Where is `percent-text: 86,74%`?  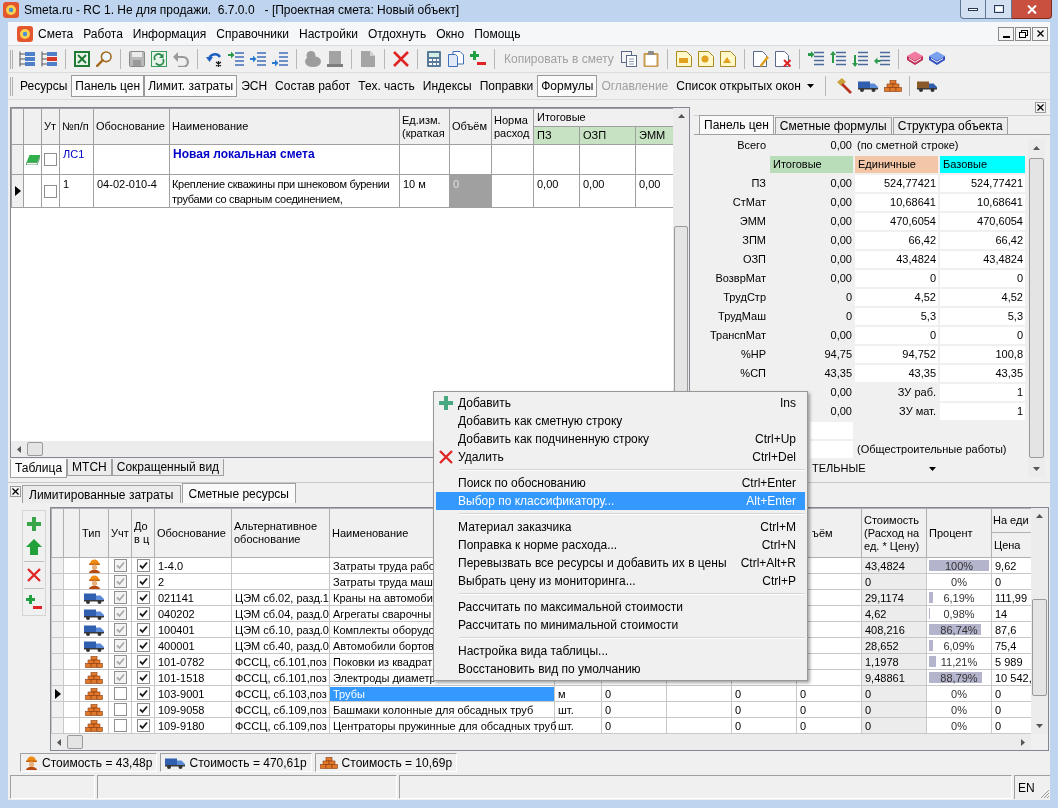 percent-text: 86,74% is located at coordinates (959, 629).